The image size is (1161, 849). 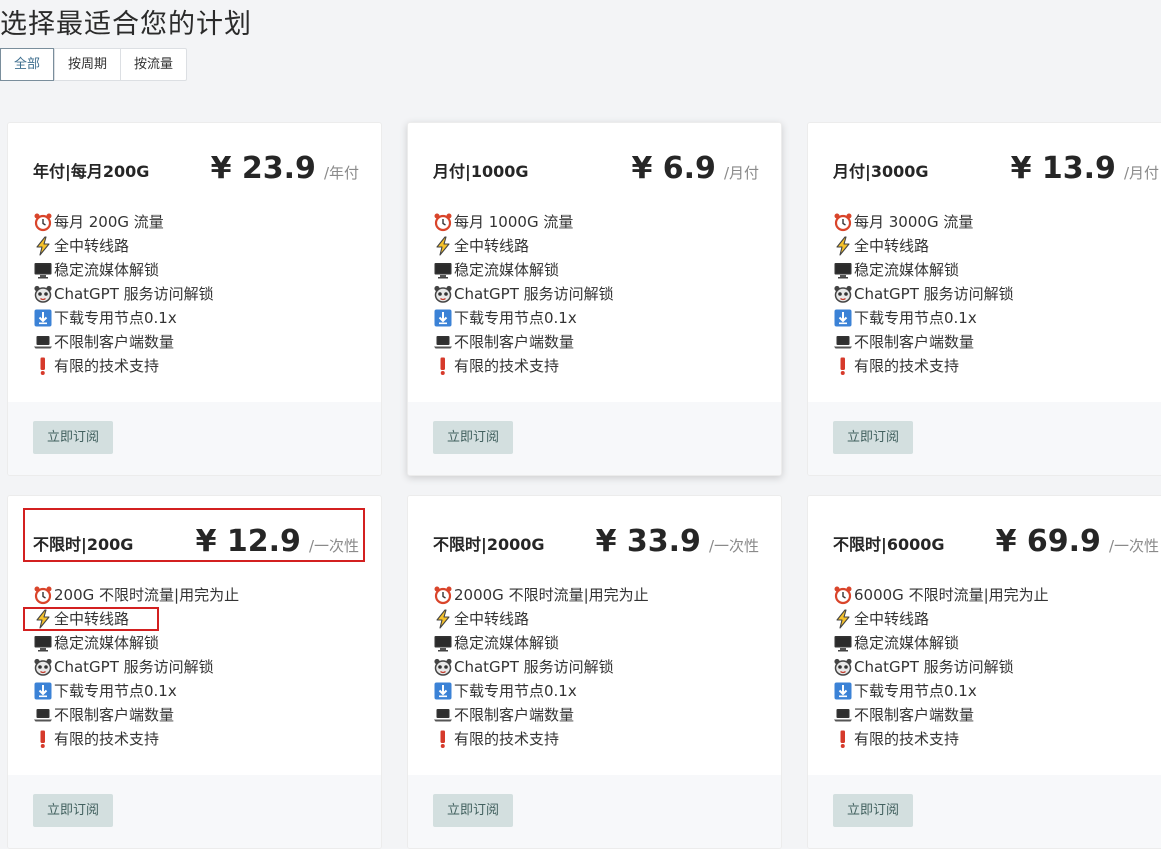 What do you see at coordinates (196, 171) in the screenshot?
I see `plan-card-header: 年付|每月200G ¥ 23.9/年付` at bounding box center [196, 171].